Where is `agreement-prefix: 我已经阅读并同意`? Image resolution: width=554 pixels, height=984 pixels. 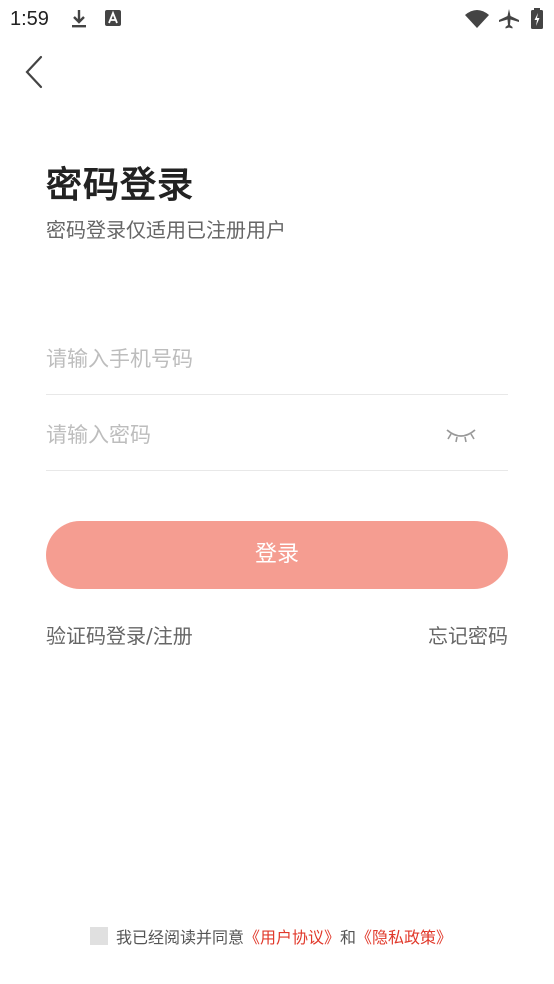 agreement-prefix: 我已经阅读并同意 is located at coordinates (180, 937).